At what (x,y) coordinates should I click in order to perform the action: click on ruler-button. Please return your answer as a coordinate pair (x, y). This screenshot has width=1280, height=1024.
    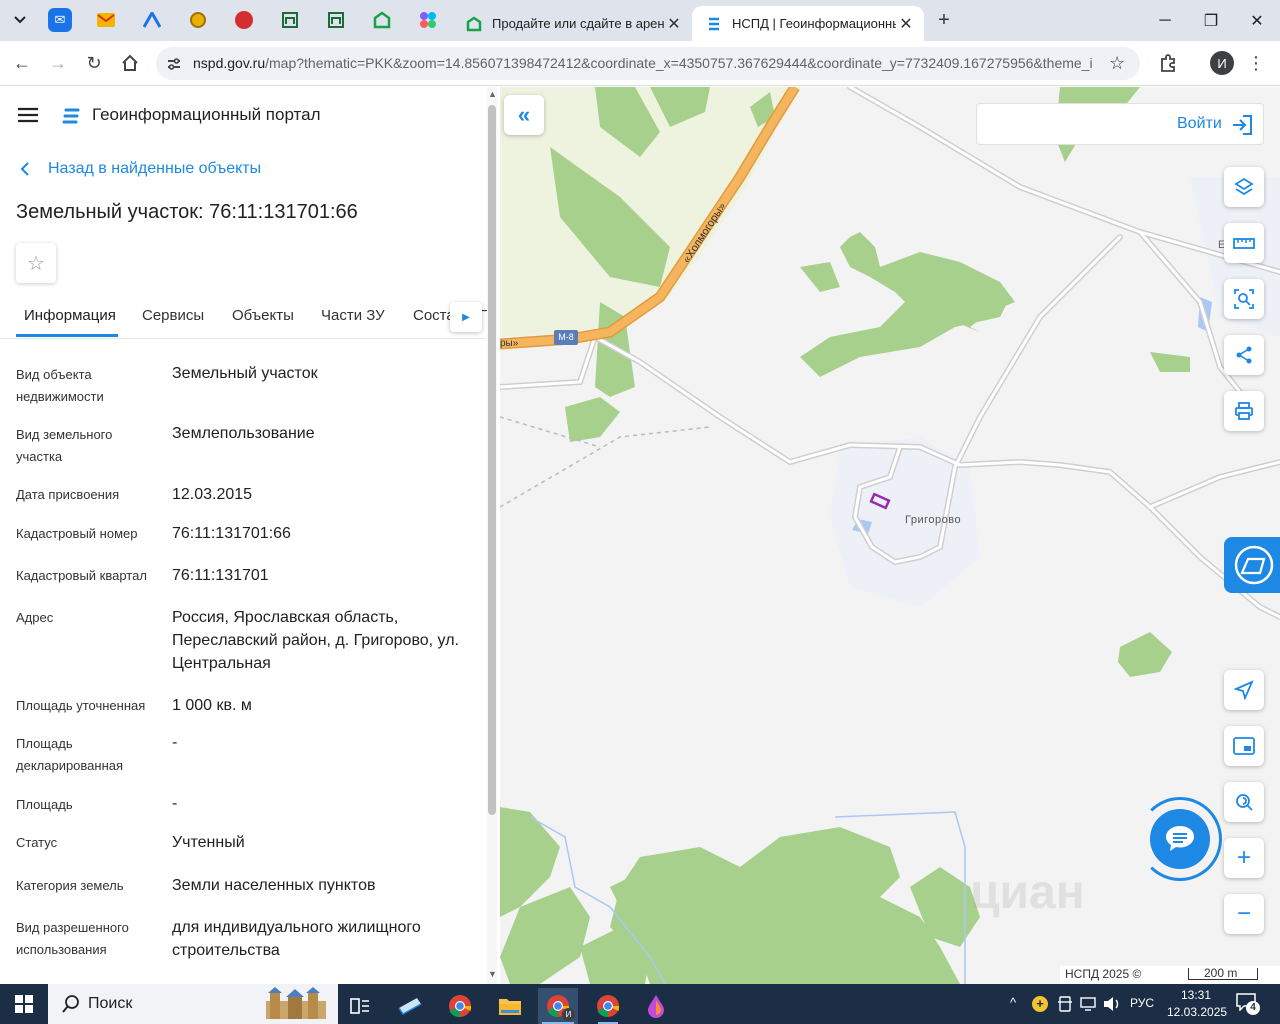
    Looking at the image, I should click on (1244, 243).